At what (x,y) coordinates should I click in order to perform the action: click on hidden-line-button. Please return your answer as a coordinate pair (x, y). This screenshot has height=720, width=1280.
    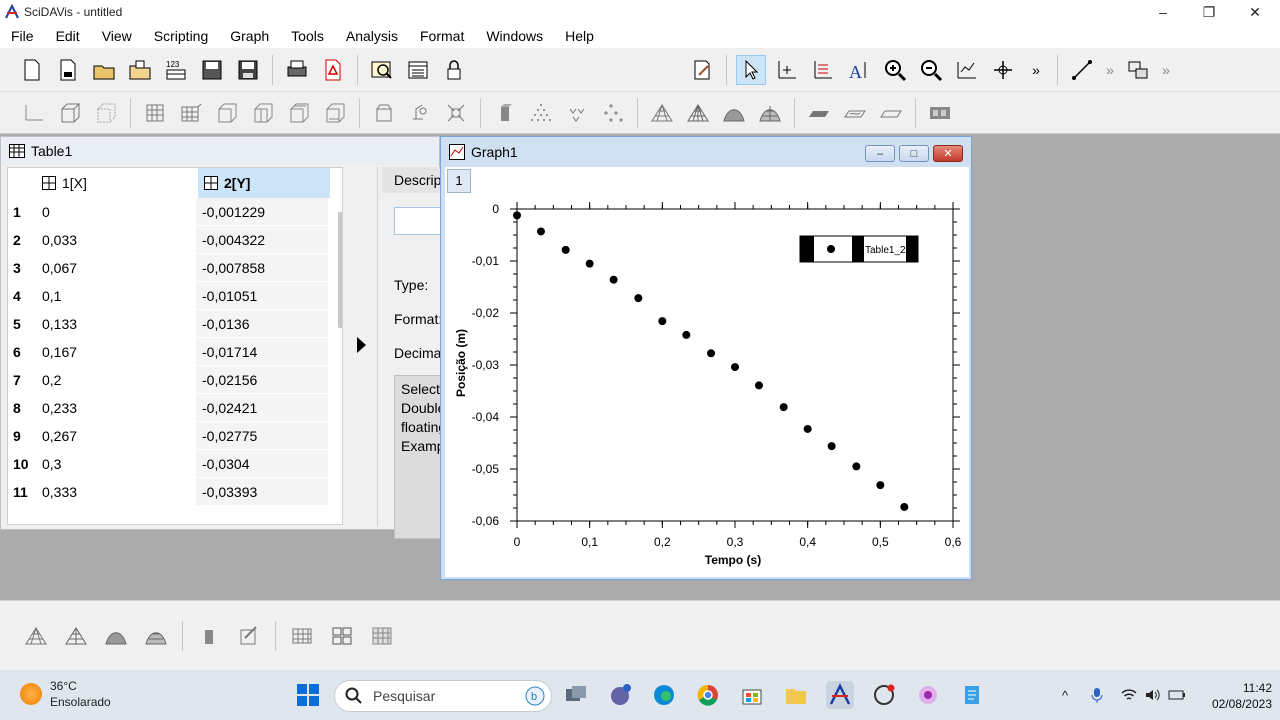
    Looking at the image, I should click on (76, 636).